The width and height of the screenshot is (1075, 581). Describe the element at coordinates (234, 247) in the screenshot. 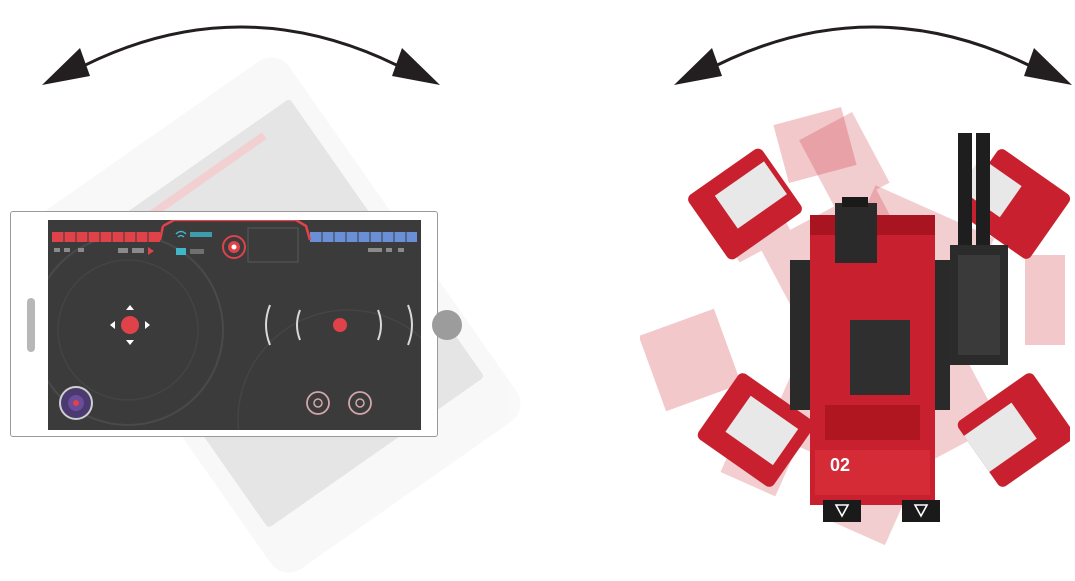

I see `target-icon` at that location.